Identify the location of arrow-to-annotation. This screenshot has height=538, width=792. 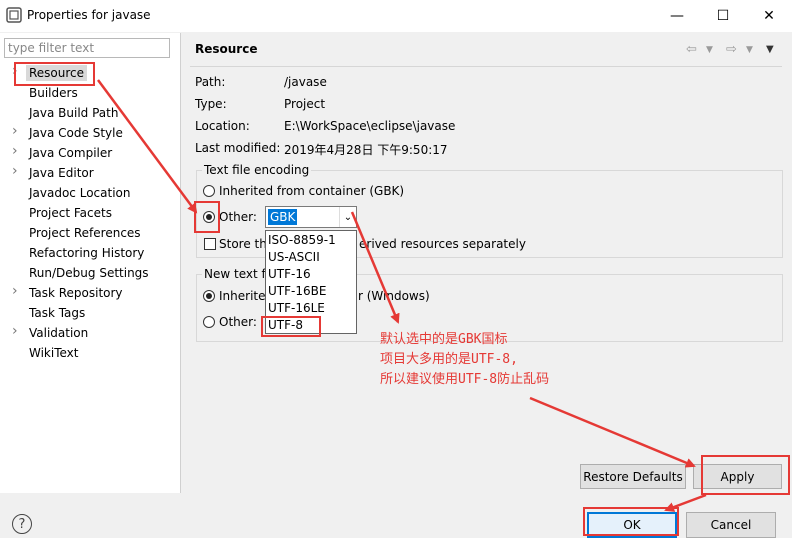
(375, 267).